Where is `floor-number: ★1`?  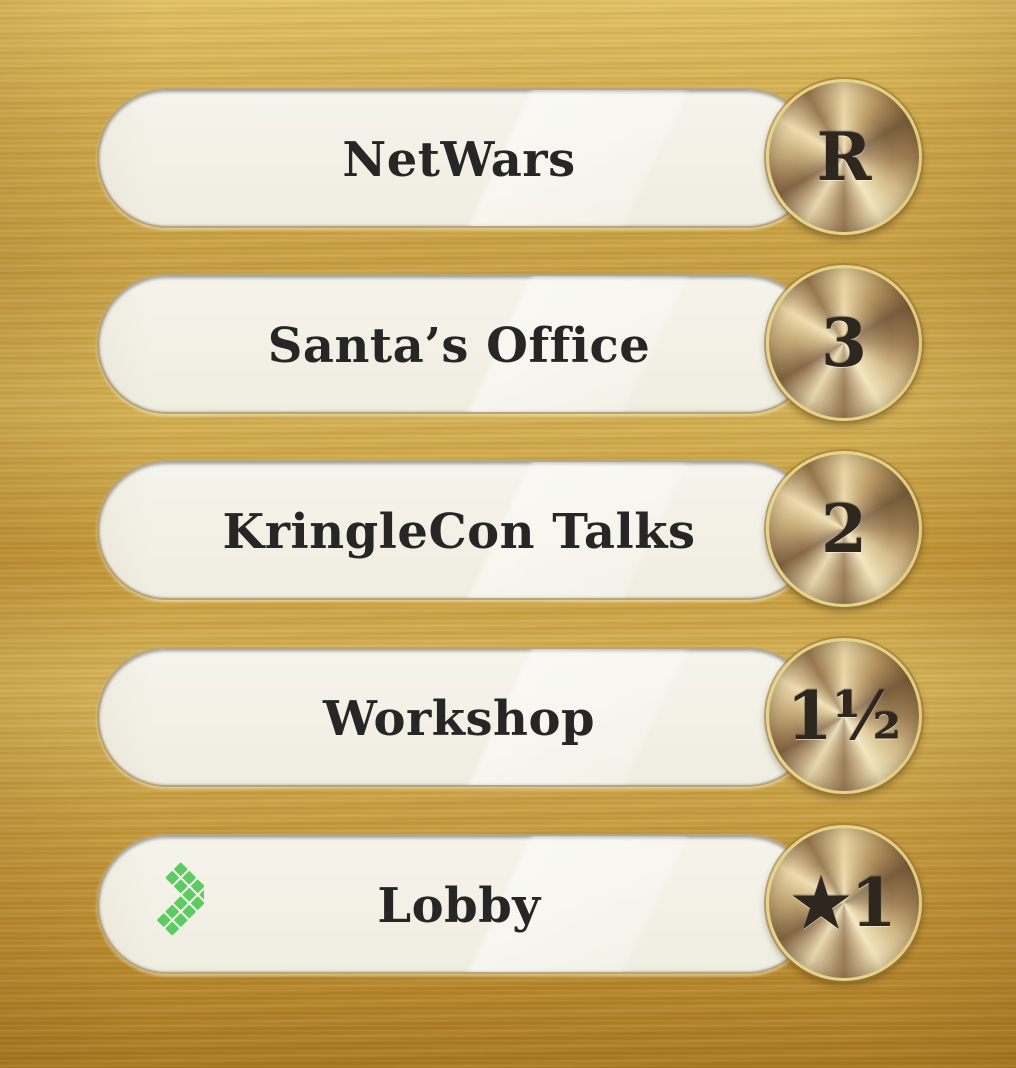 floor-number: ★1 is located at coordinates (844, 903).